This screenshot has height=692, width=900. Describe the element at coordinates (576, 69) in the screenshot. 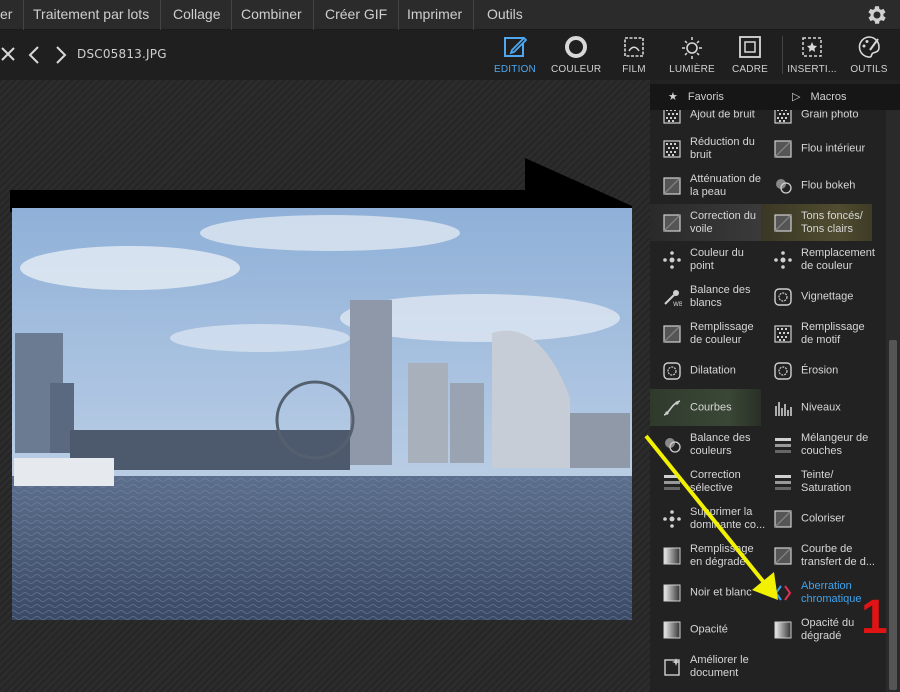

I see `tab-label: COULEUR` at that location.